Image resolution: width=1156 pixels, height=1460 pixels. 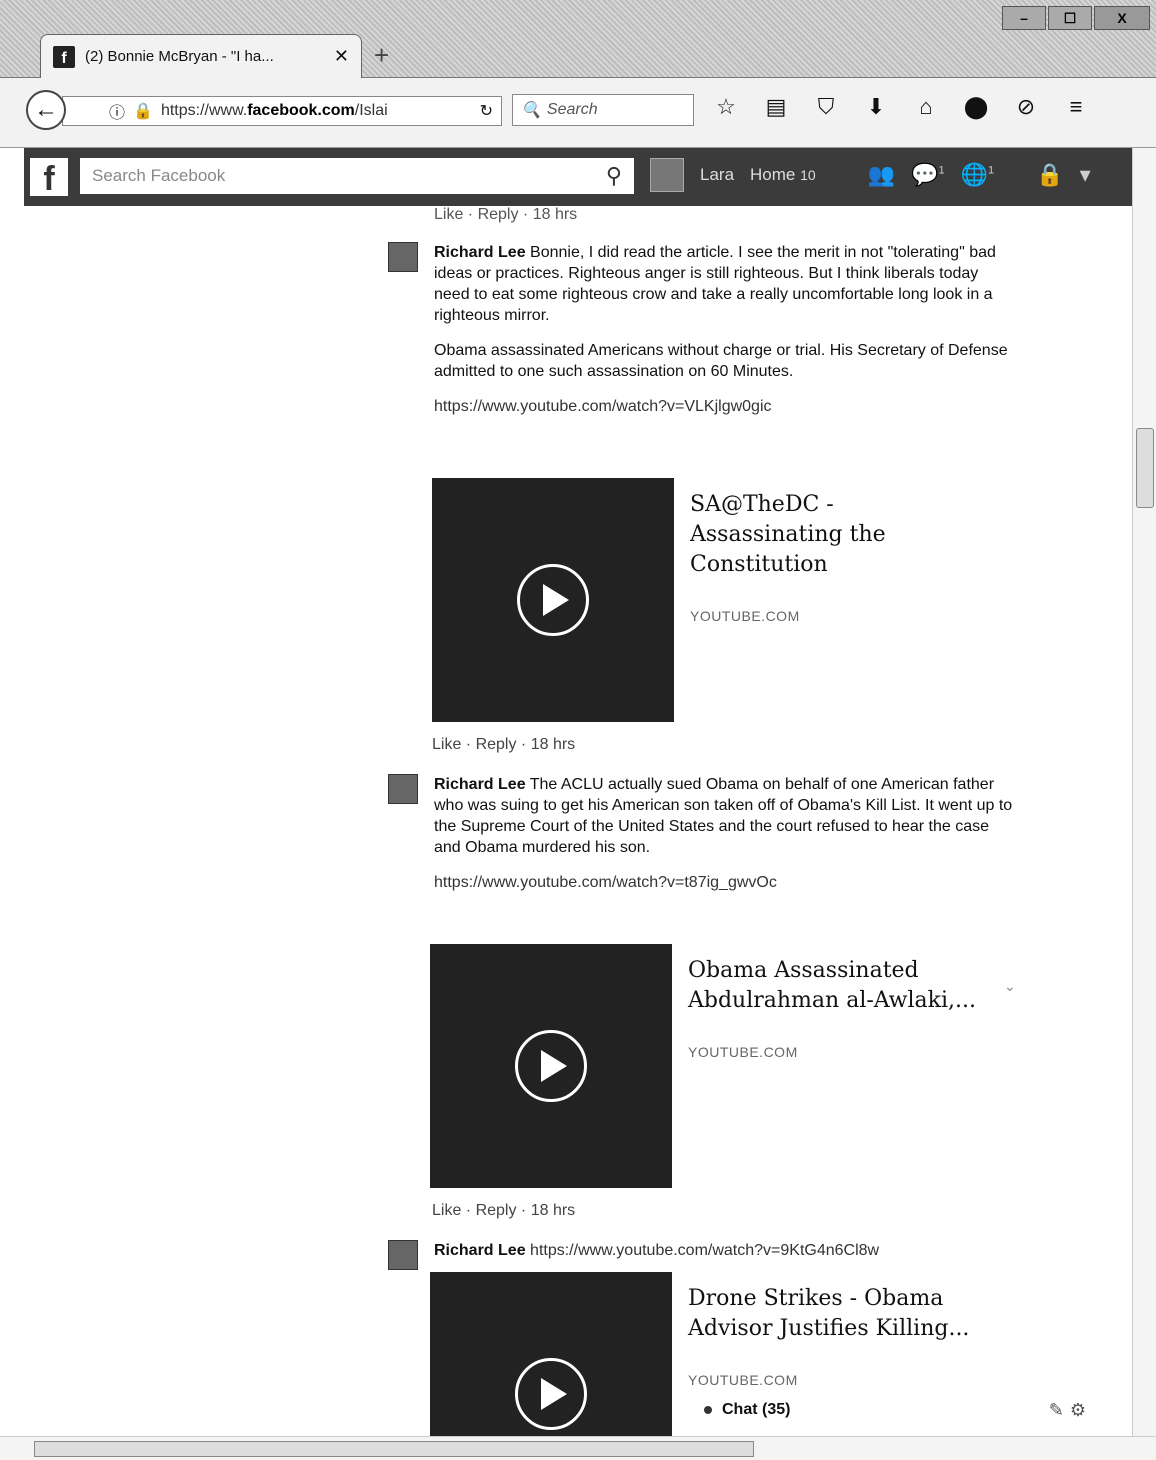 I want to click on bookmark-star-icon: ☆, so click(x=726, y=107).